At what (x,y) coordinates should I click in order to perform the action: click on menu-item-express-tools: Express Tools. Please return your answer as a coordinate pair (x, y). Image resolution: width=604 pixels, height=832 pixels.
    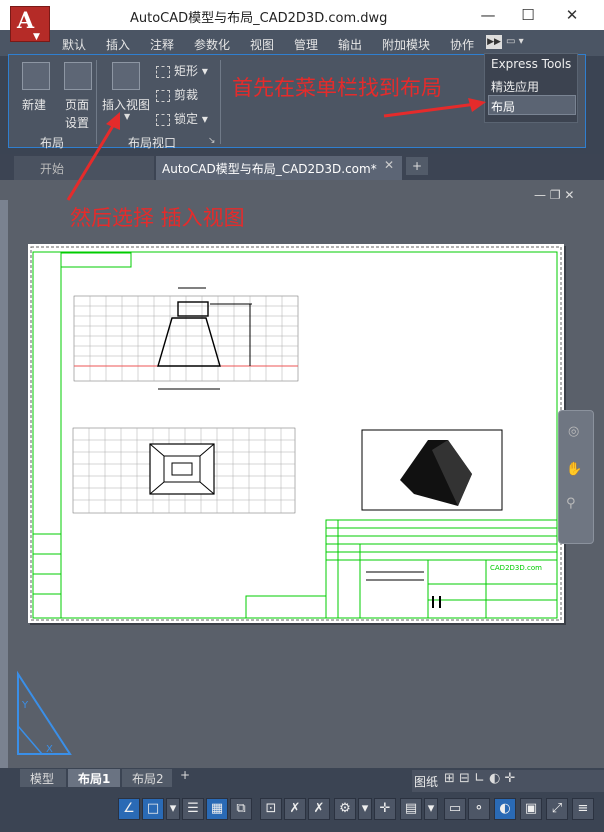
    Looking at the image, I should click on (531, 64).